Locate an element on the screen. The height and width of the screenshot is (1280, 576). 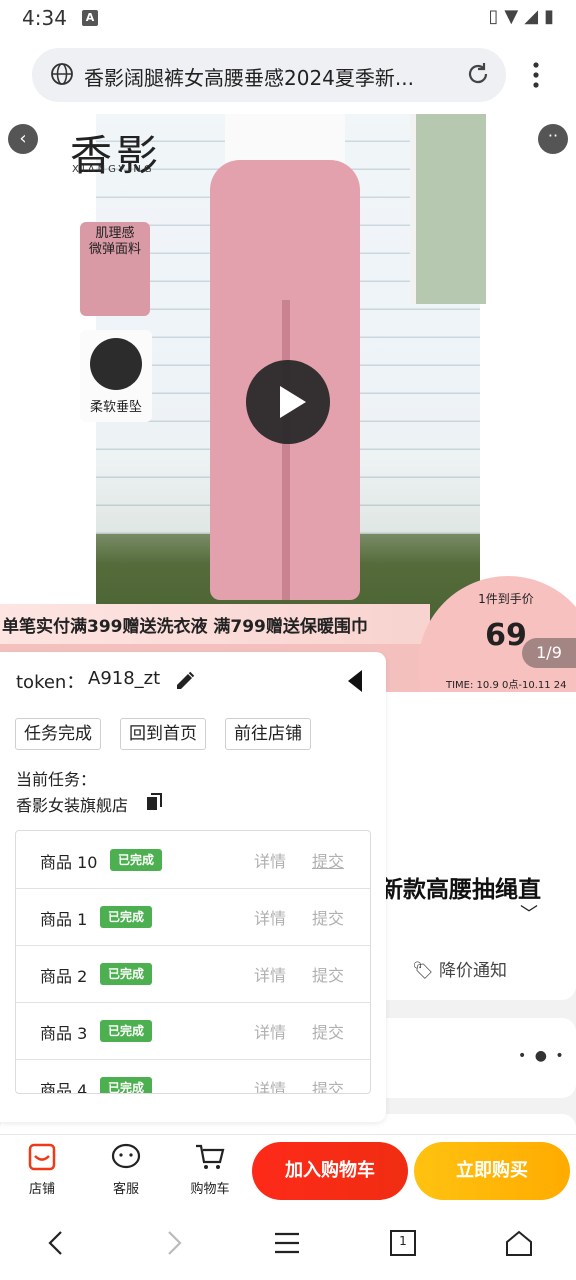
tabs-count: 1 is located at coordinates (403, 1241).